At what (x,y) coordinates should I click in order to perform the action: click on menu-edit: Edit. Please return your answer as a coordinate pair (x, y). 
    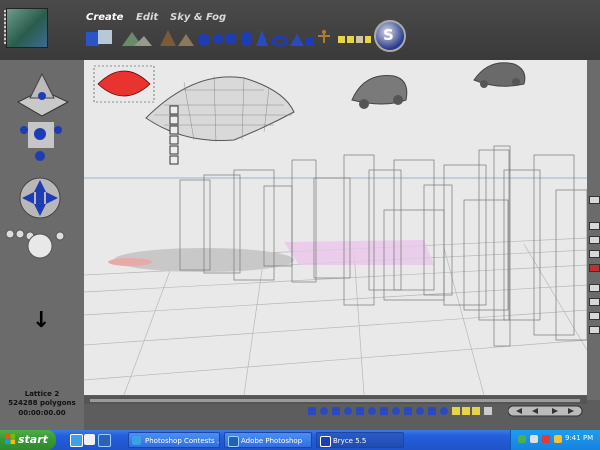
    Looking at the image, I should click on (147, 17).